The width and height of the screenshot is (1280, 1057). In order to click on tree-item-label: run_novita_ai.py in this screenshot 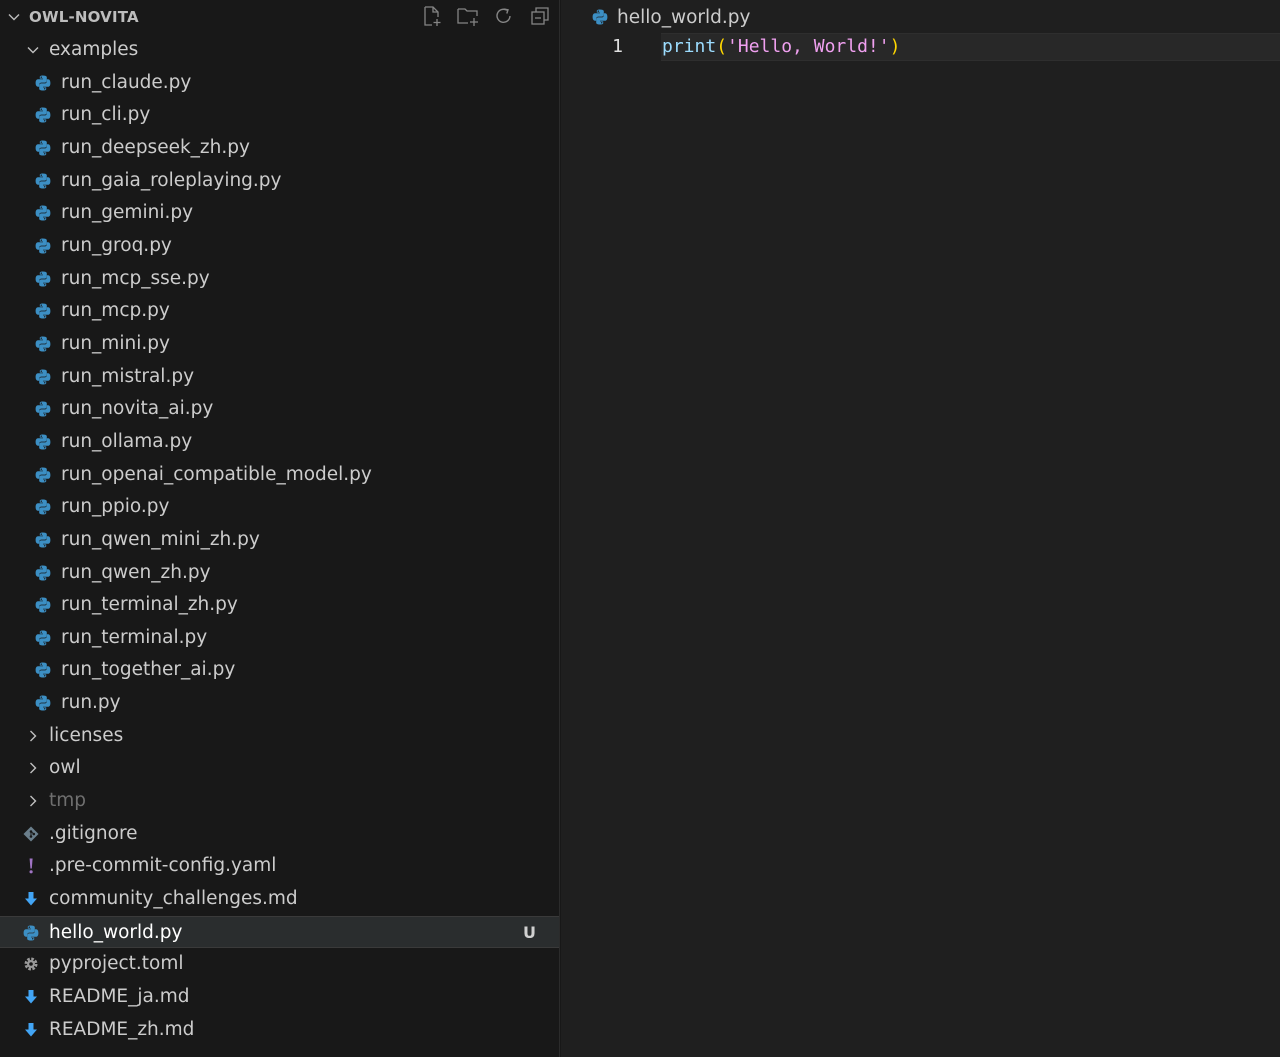, I will do `click(137, 409)`.